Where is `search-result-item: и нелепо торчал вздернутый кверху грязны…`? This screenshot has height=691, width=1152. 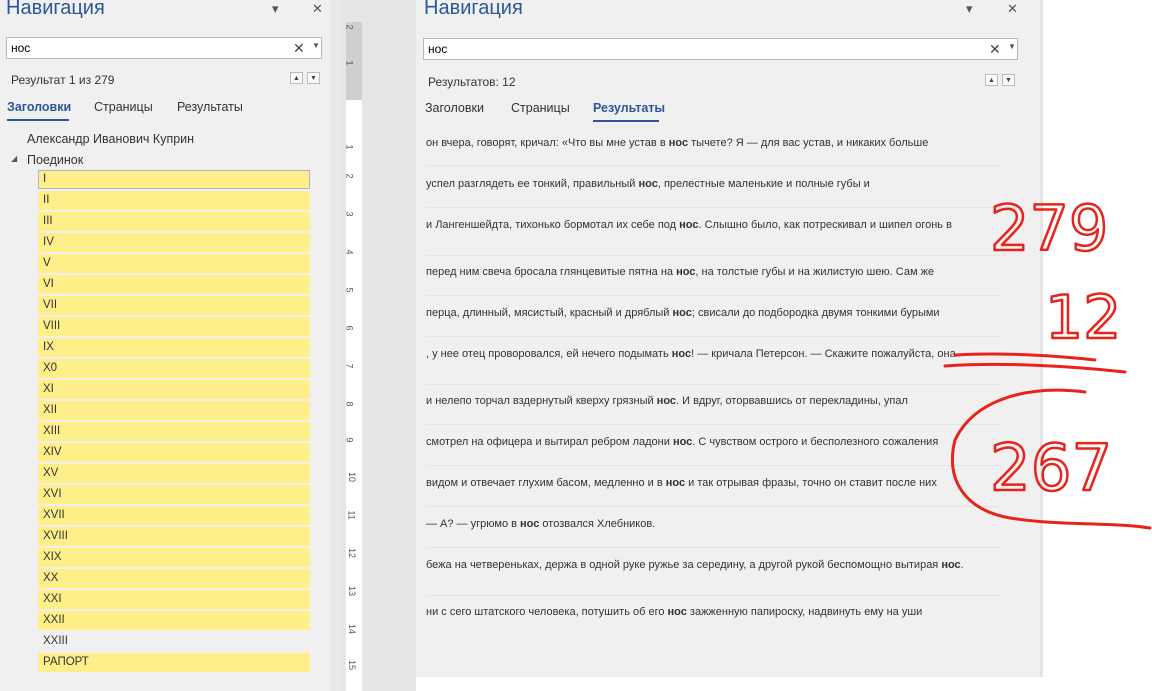
search-result-item: и нелепо торчал вздернутый кверху грязны… is located at coordinates (713, 401).